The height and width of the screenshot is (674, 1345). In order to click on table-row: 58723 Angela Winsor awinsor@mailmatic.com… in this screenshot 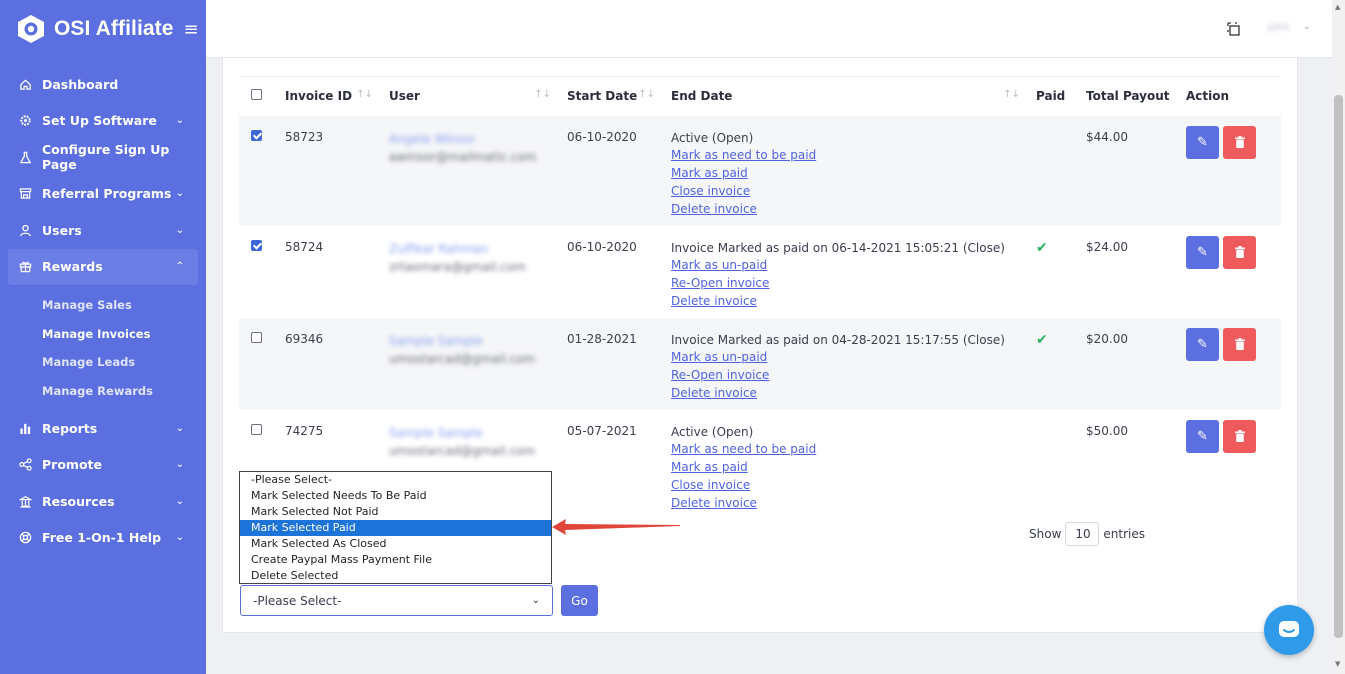, I will do `click(760, 170)`.